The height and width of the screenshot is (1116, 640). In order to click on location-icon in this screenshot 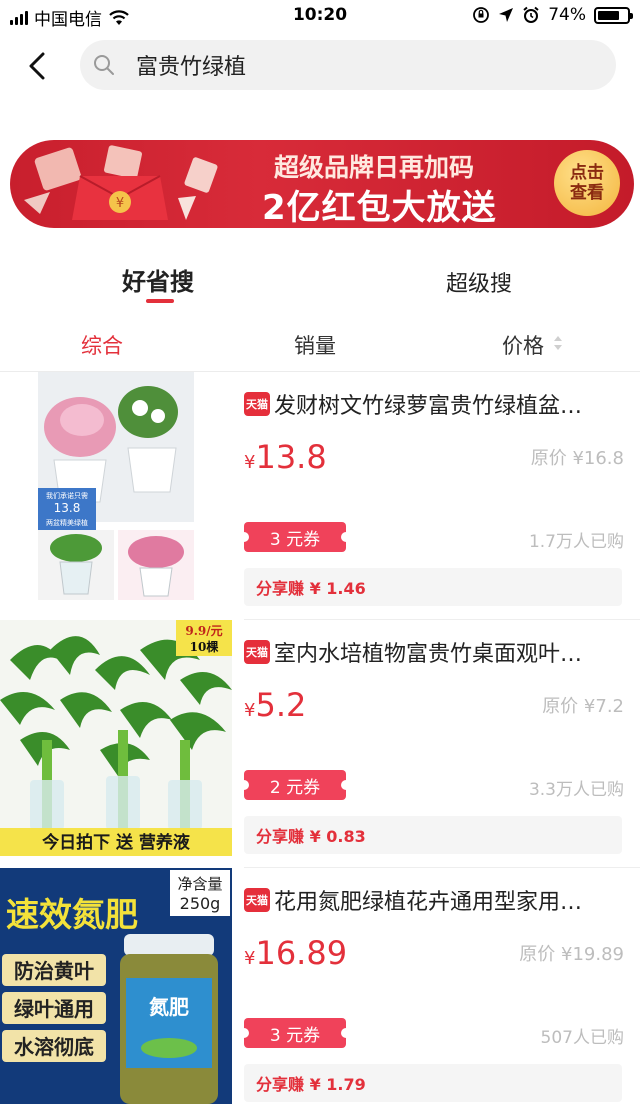, I will do `click(506, 15)`.